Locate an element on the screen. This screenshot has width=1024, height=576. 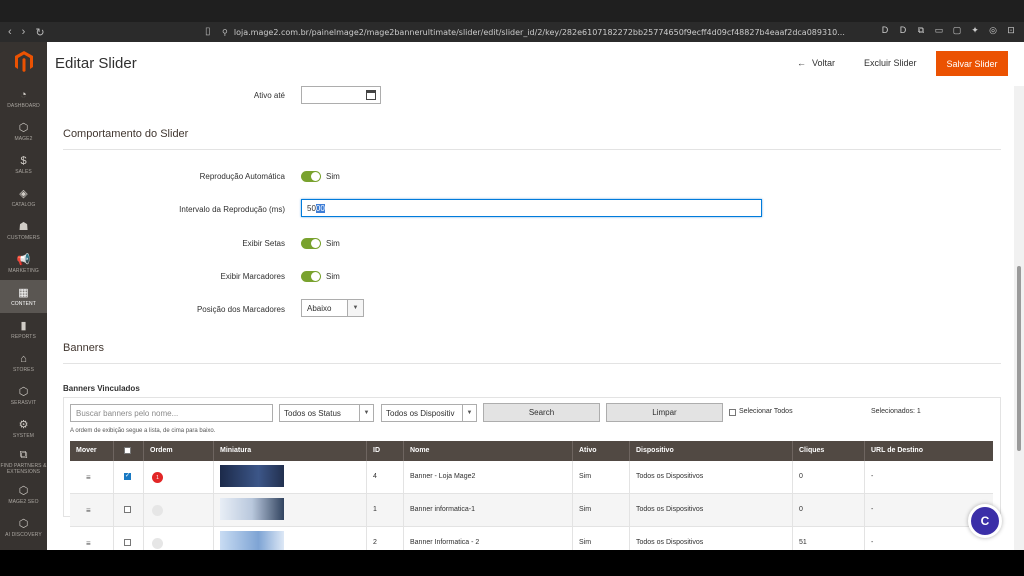
arrow-left-icon: ← is located at coordinates (801, 63).